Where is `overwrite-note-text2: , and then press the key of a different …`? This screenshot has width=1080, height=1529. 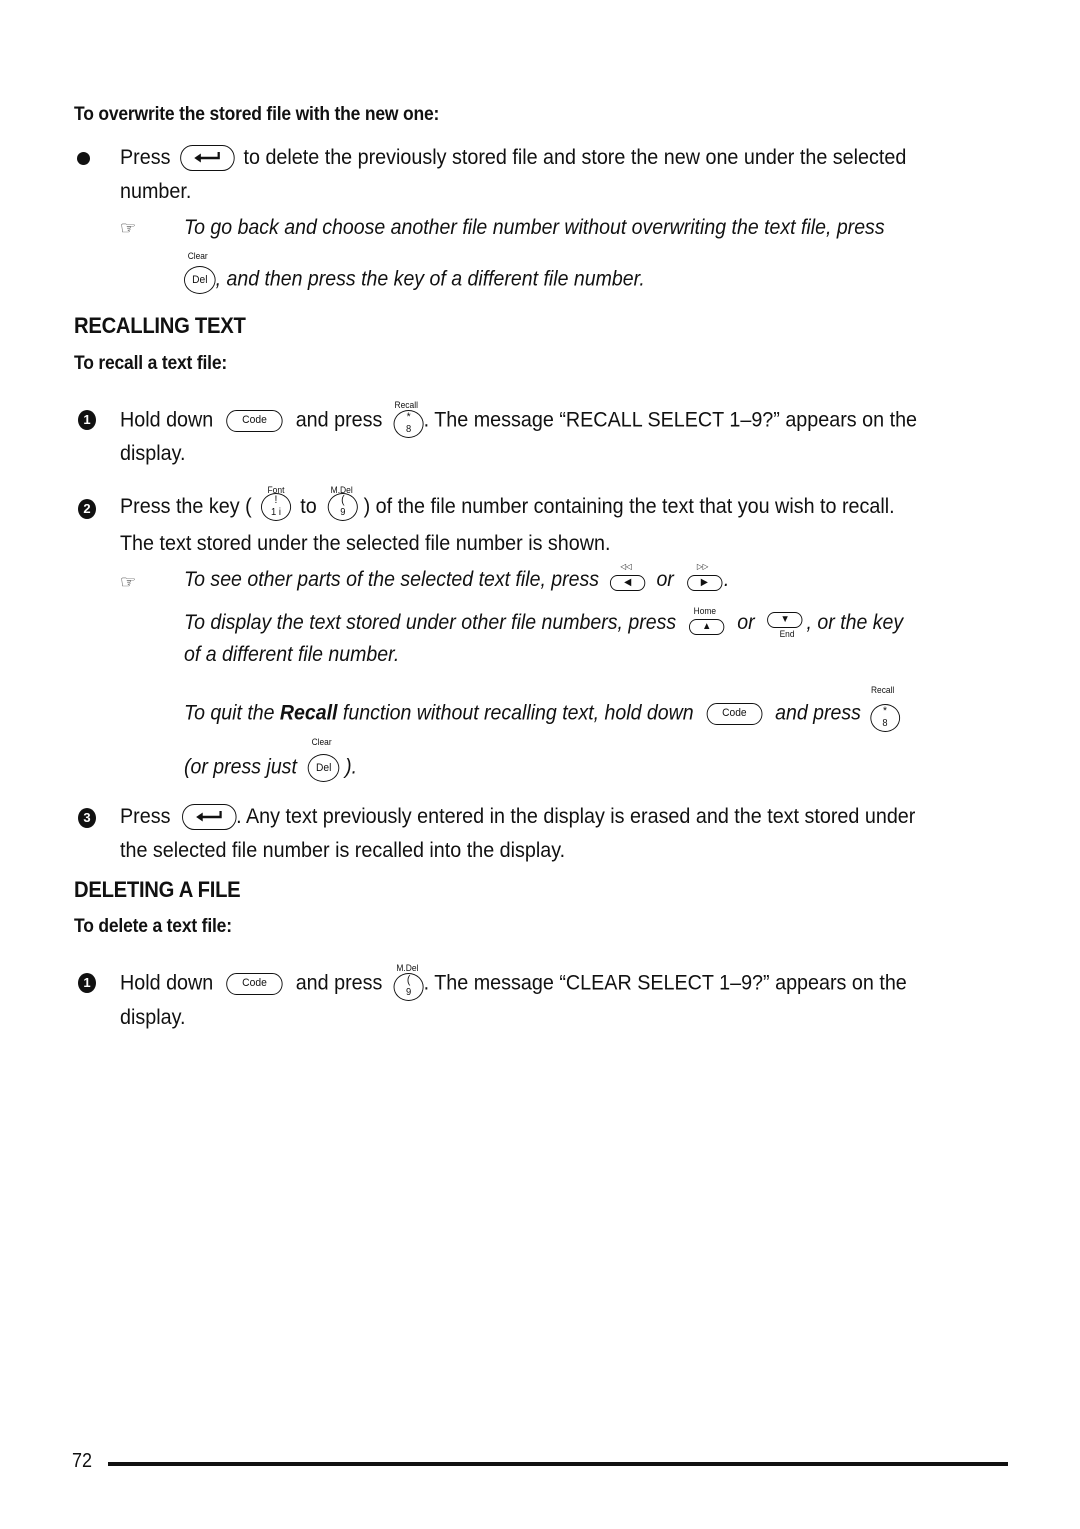 overwrite-note-text2: , and then press the key of a different … is located at coordinates (430, 279).